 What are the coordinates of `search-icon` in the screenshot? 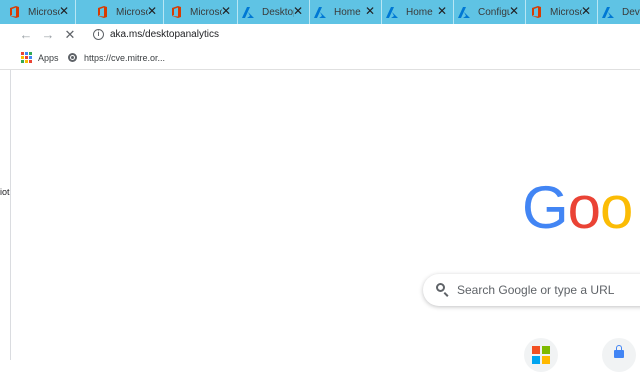 It's located at (440, 287).